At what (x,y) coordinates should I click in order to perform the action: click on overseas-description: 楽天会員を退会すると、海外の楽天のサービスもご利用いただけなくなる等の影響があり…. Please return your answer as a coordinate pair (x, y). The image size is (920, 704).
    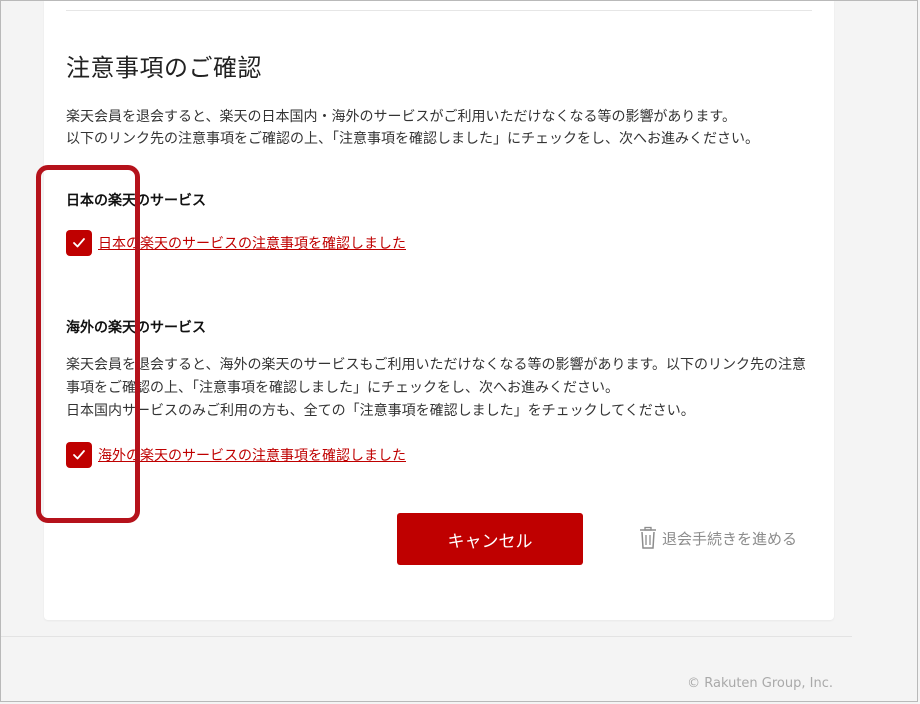
    Looking at the image, I should click on (440, 388).